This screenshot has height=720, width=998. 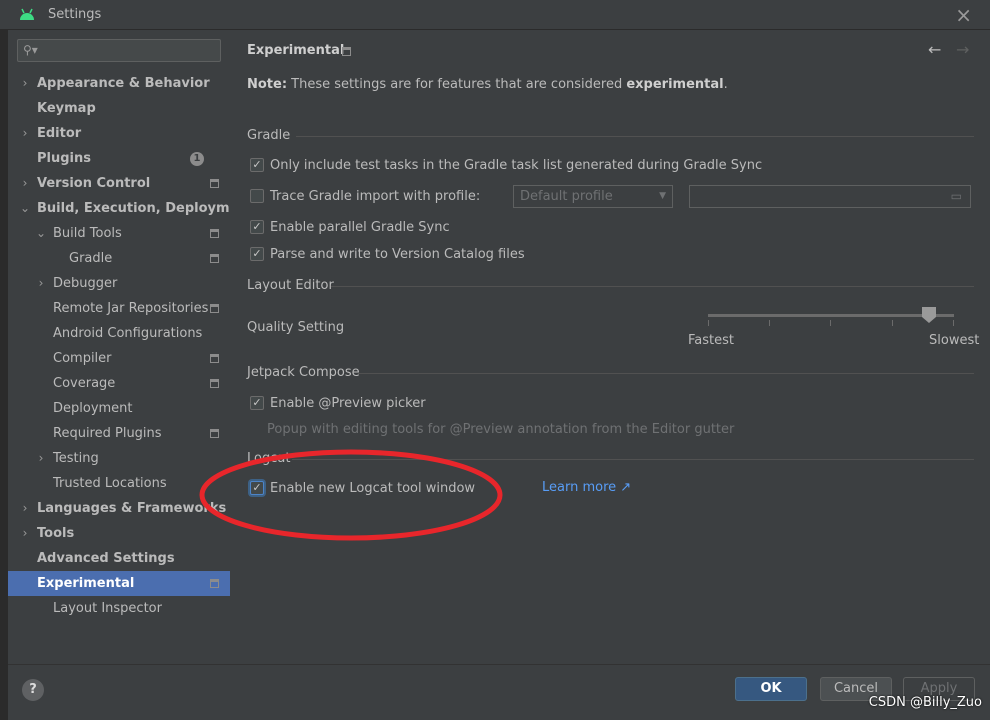 What do you see at coordinates (257, 165) in the screenshot?
I see `only-test-tasks-checkbox: ✓` at bounding box center [257, 165].